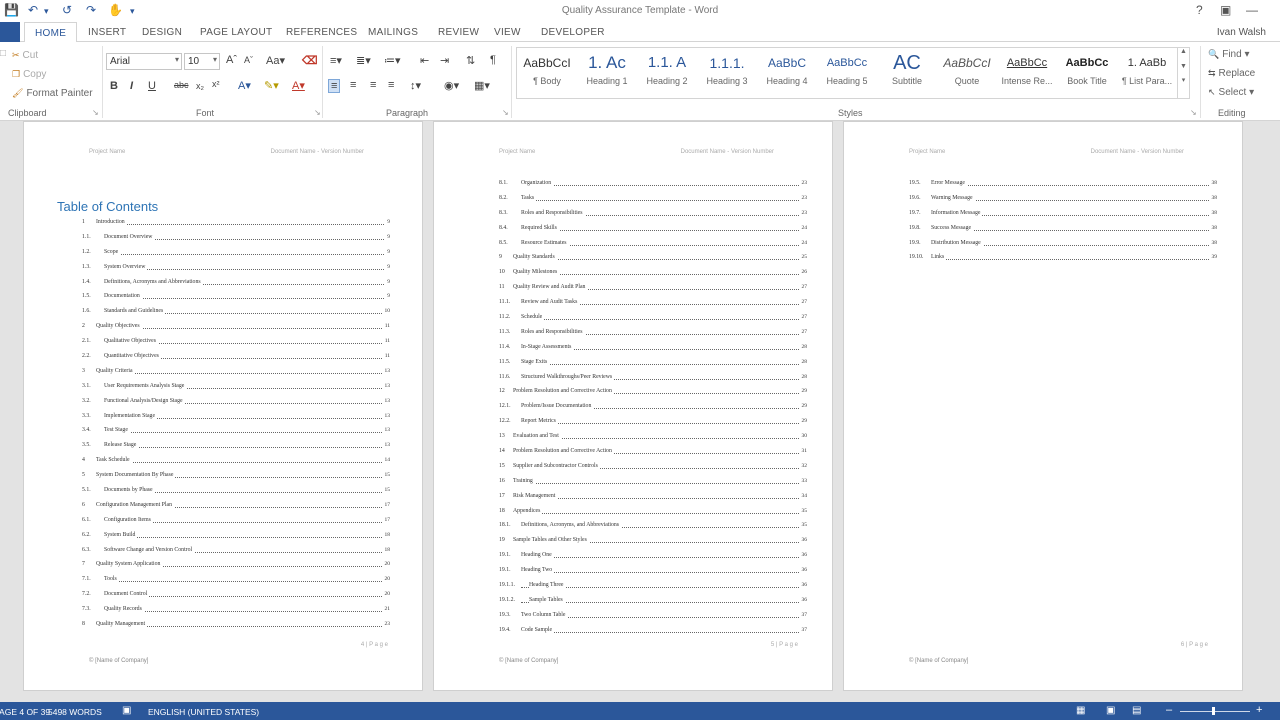 The height and width of the screenshot is (720, 1280). Describe the element at coordinates (653, 497) in the screenshot. I see `toc-entry: 17 Risk Management 34` at that location.